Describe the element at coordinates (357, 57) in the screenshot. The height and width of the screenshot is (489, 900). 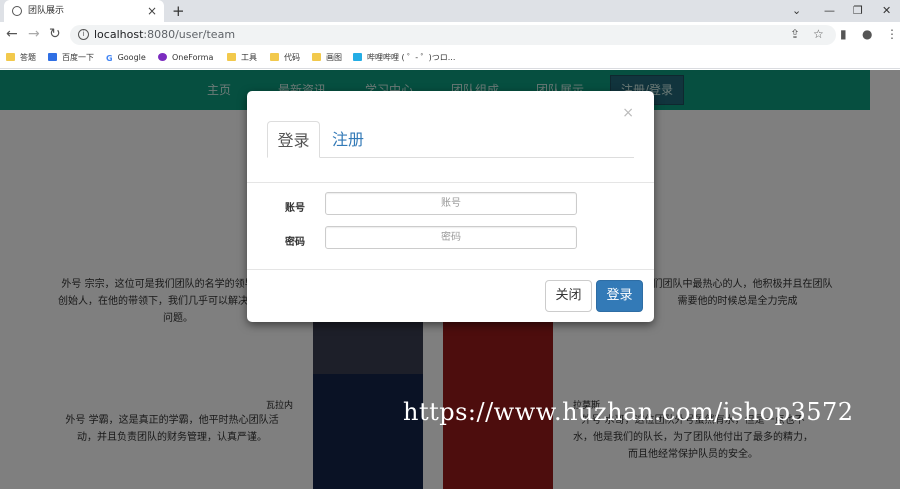
I see `bilibili-icon` at that location.